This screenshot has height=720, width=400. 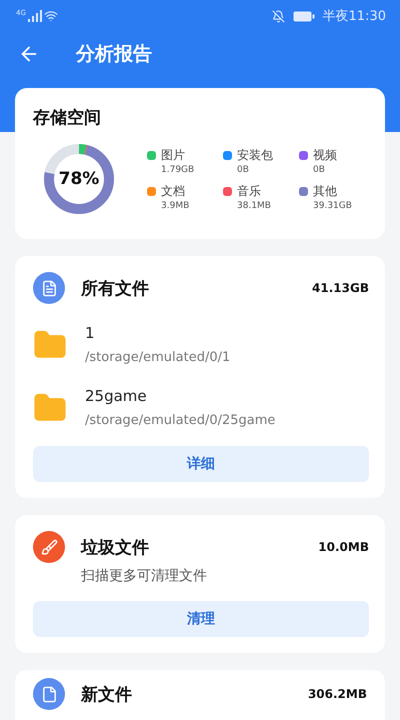 I want to click on legend-label: 其他, so click(x=325, y=191).